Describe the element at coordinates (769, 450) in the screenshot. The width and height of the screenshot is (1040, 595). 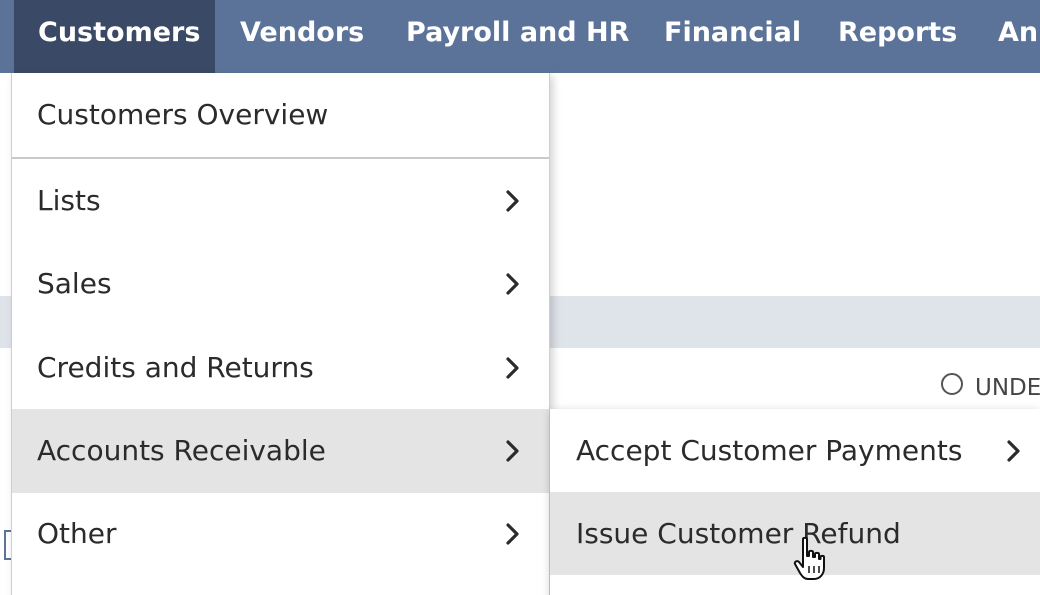
I see `submenu-item-label: Accept Customer Payments` at that location.